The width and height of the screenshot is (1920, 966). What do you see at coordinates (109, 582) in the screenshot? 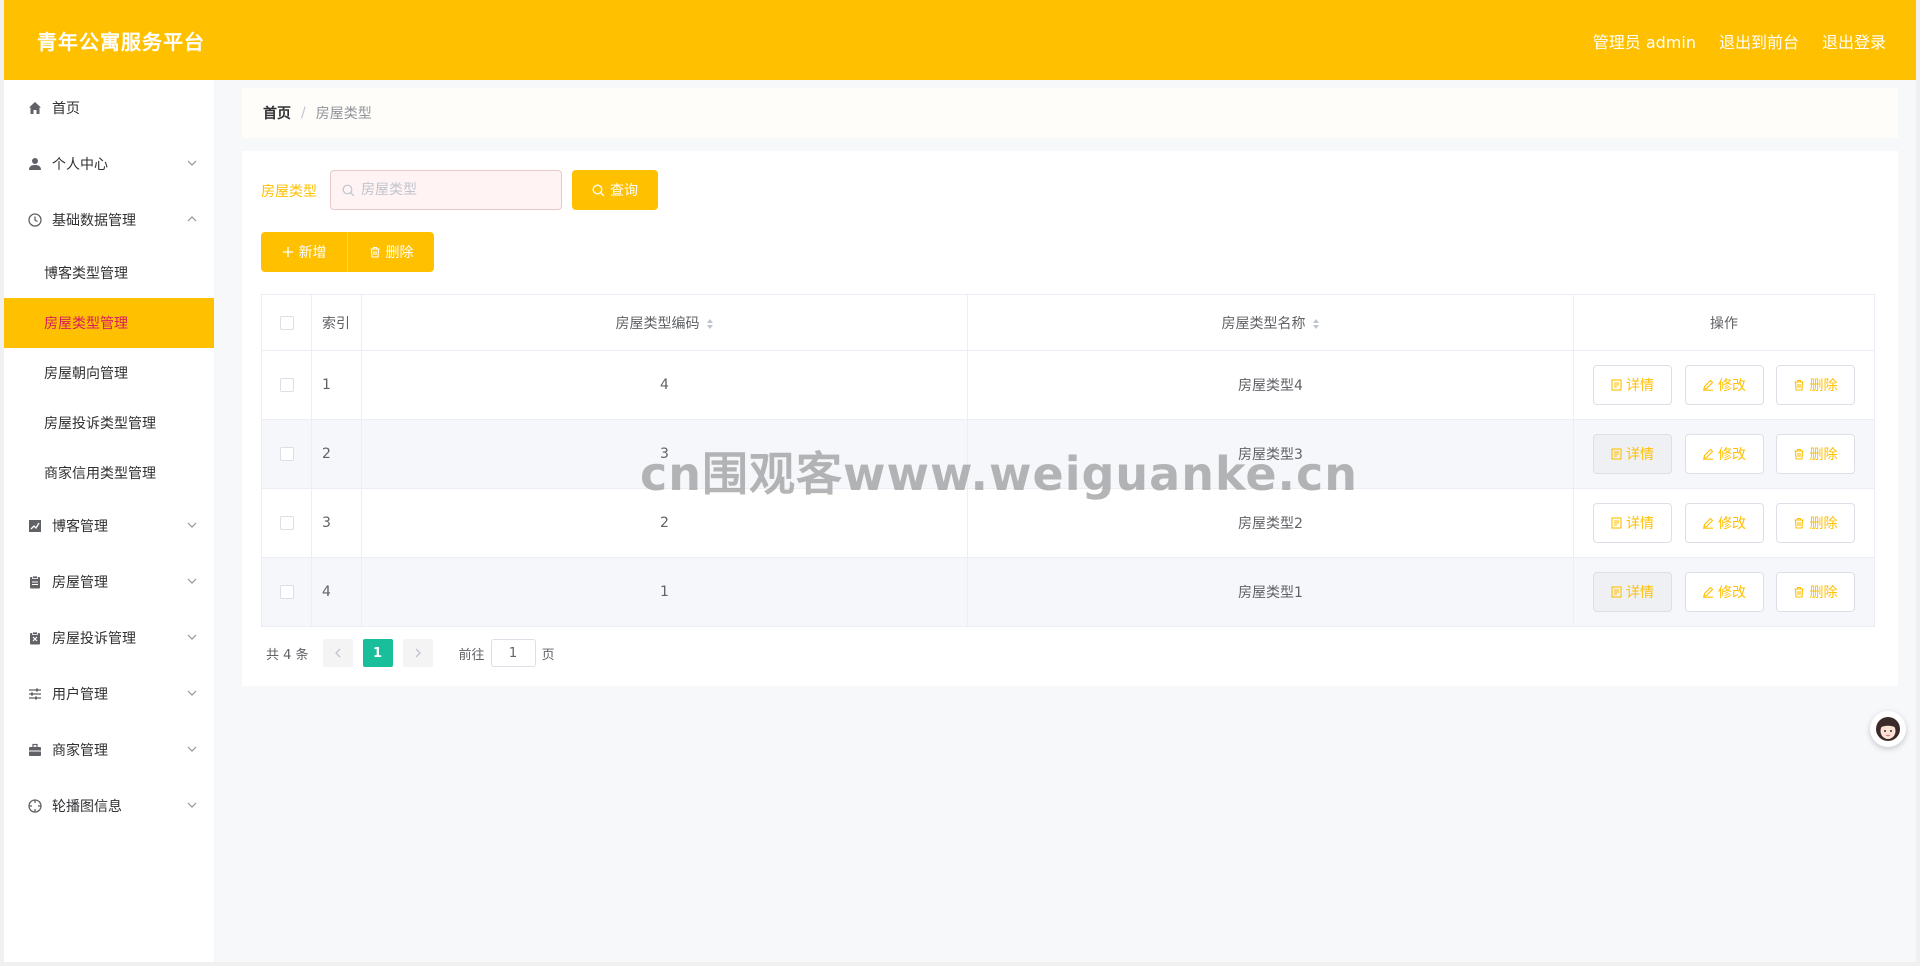
I see `sidebar-item-house: 房屋管理` at bounding box center [109, 582].